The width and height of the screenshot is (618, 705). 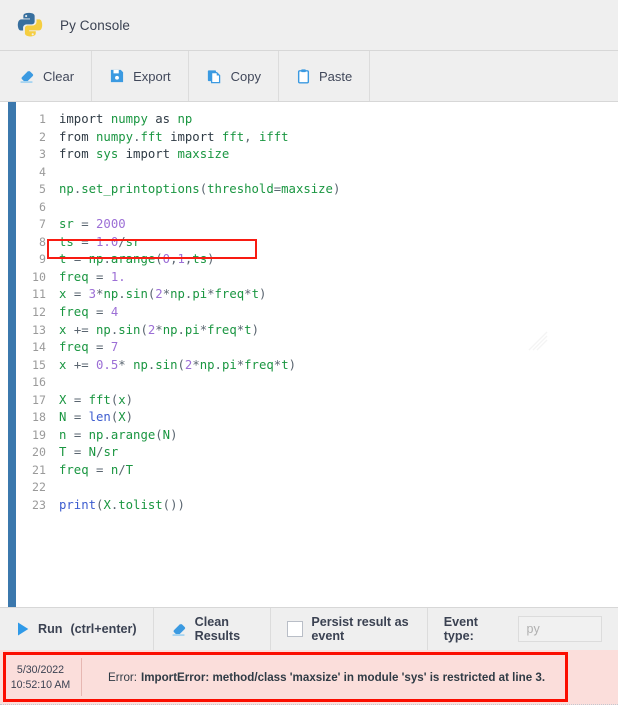 What do you see at coordinates (140, 76) in the screenshot?
I see `export-button: Export` at bounding box center [140, 76].